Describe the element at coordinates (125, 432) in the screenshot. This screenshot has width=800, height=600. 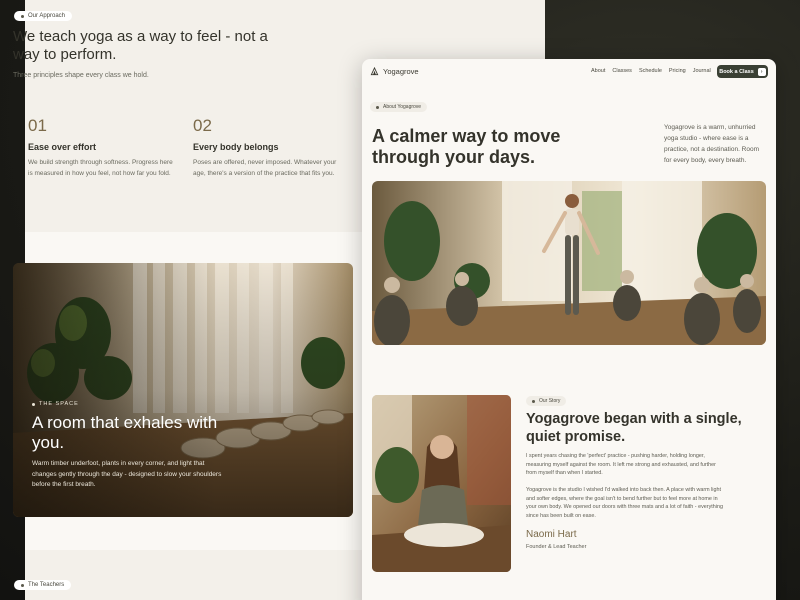
I see `space-title: A room that exhales with you.` at that location.